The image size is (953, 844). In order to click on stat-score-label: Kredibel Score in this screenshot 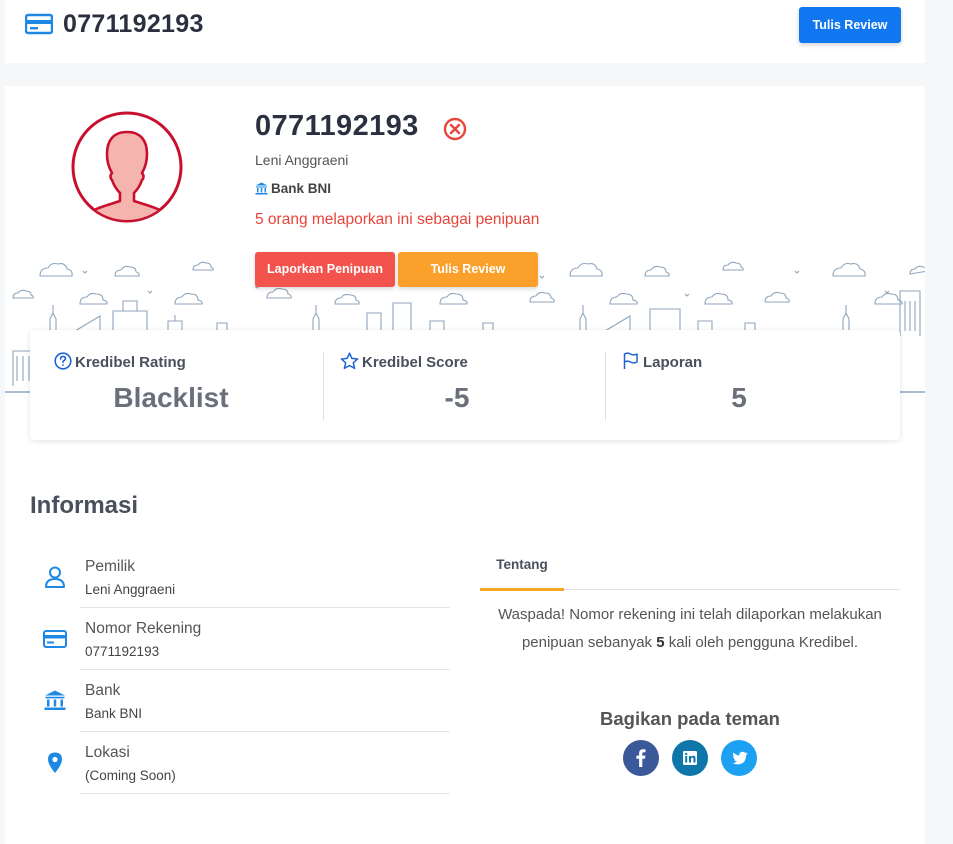, I will do `click(415, 362)`.